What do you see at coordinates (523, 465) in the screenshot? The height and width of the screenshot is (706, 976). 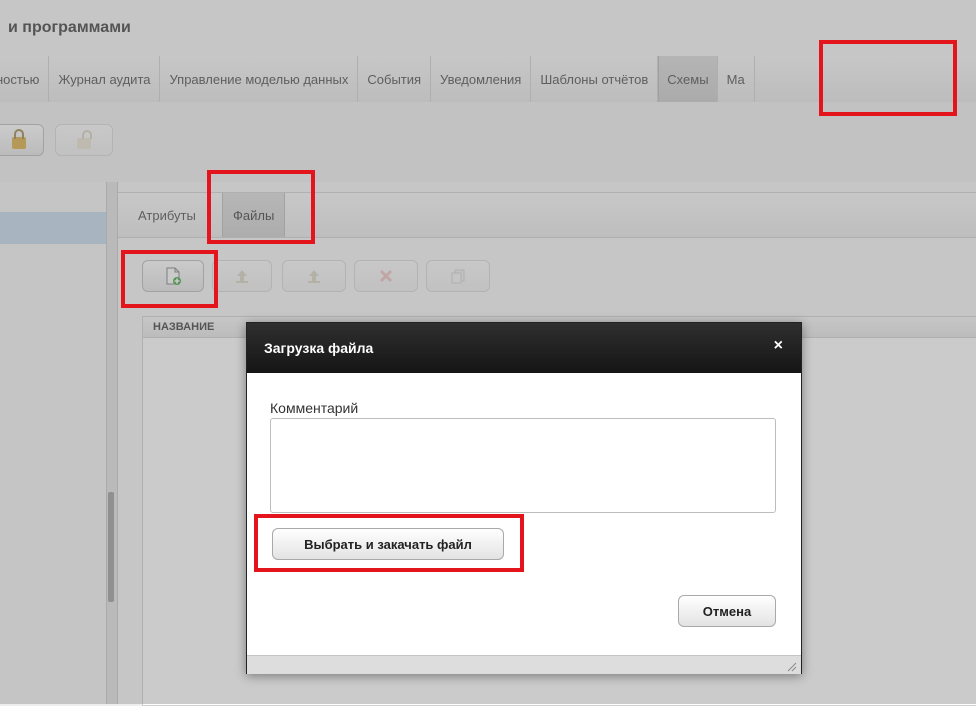 I see `comment-field` at bounding box center [523, 465].